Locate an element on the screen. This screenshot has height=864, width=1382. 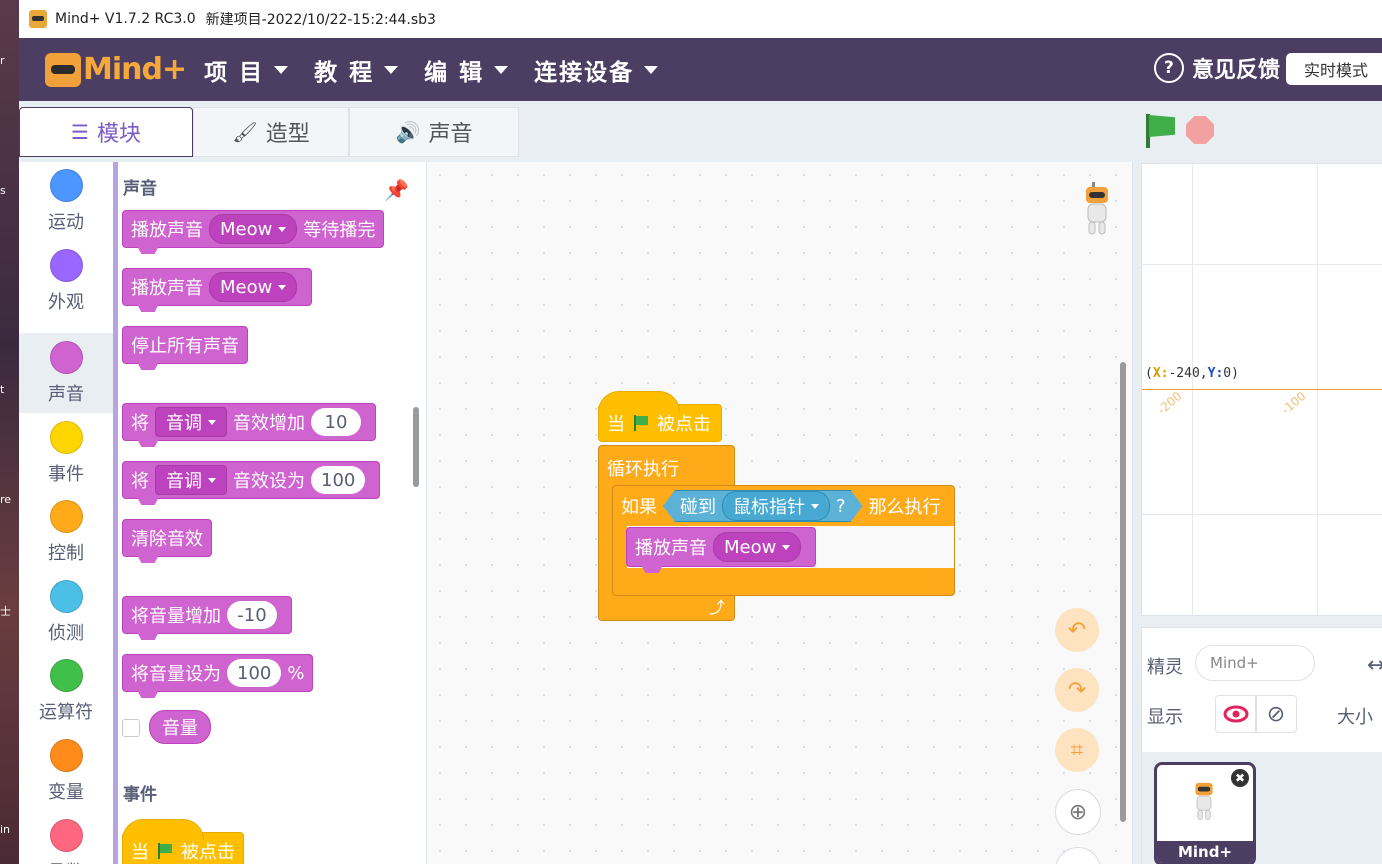
category-label: 函数 is located at coordinates (66, 861).